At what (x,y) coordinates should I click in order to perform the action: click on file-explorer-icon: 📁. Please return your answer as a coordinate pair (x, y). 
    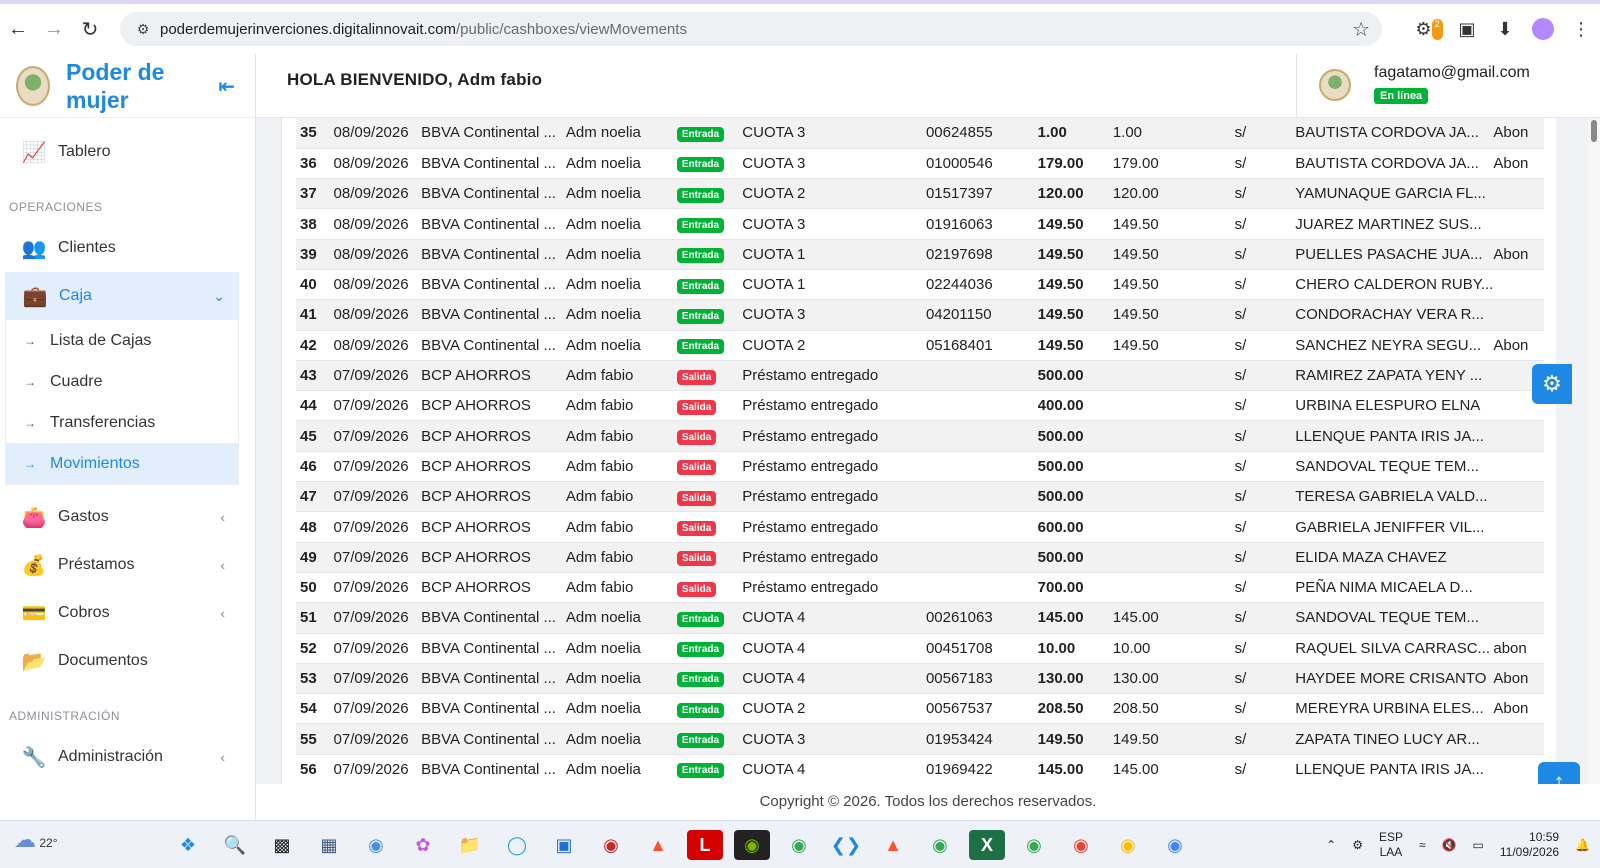
    Looking at the image, I should click on (470, 845).